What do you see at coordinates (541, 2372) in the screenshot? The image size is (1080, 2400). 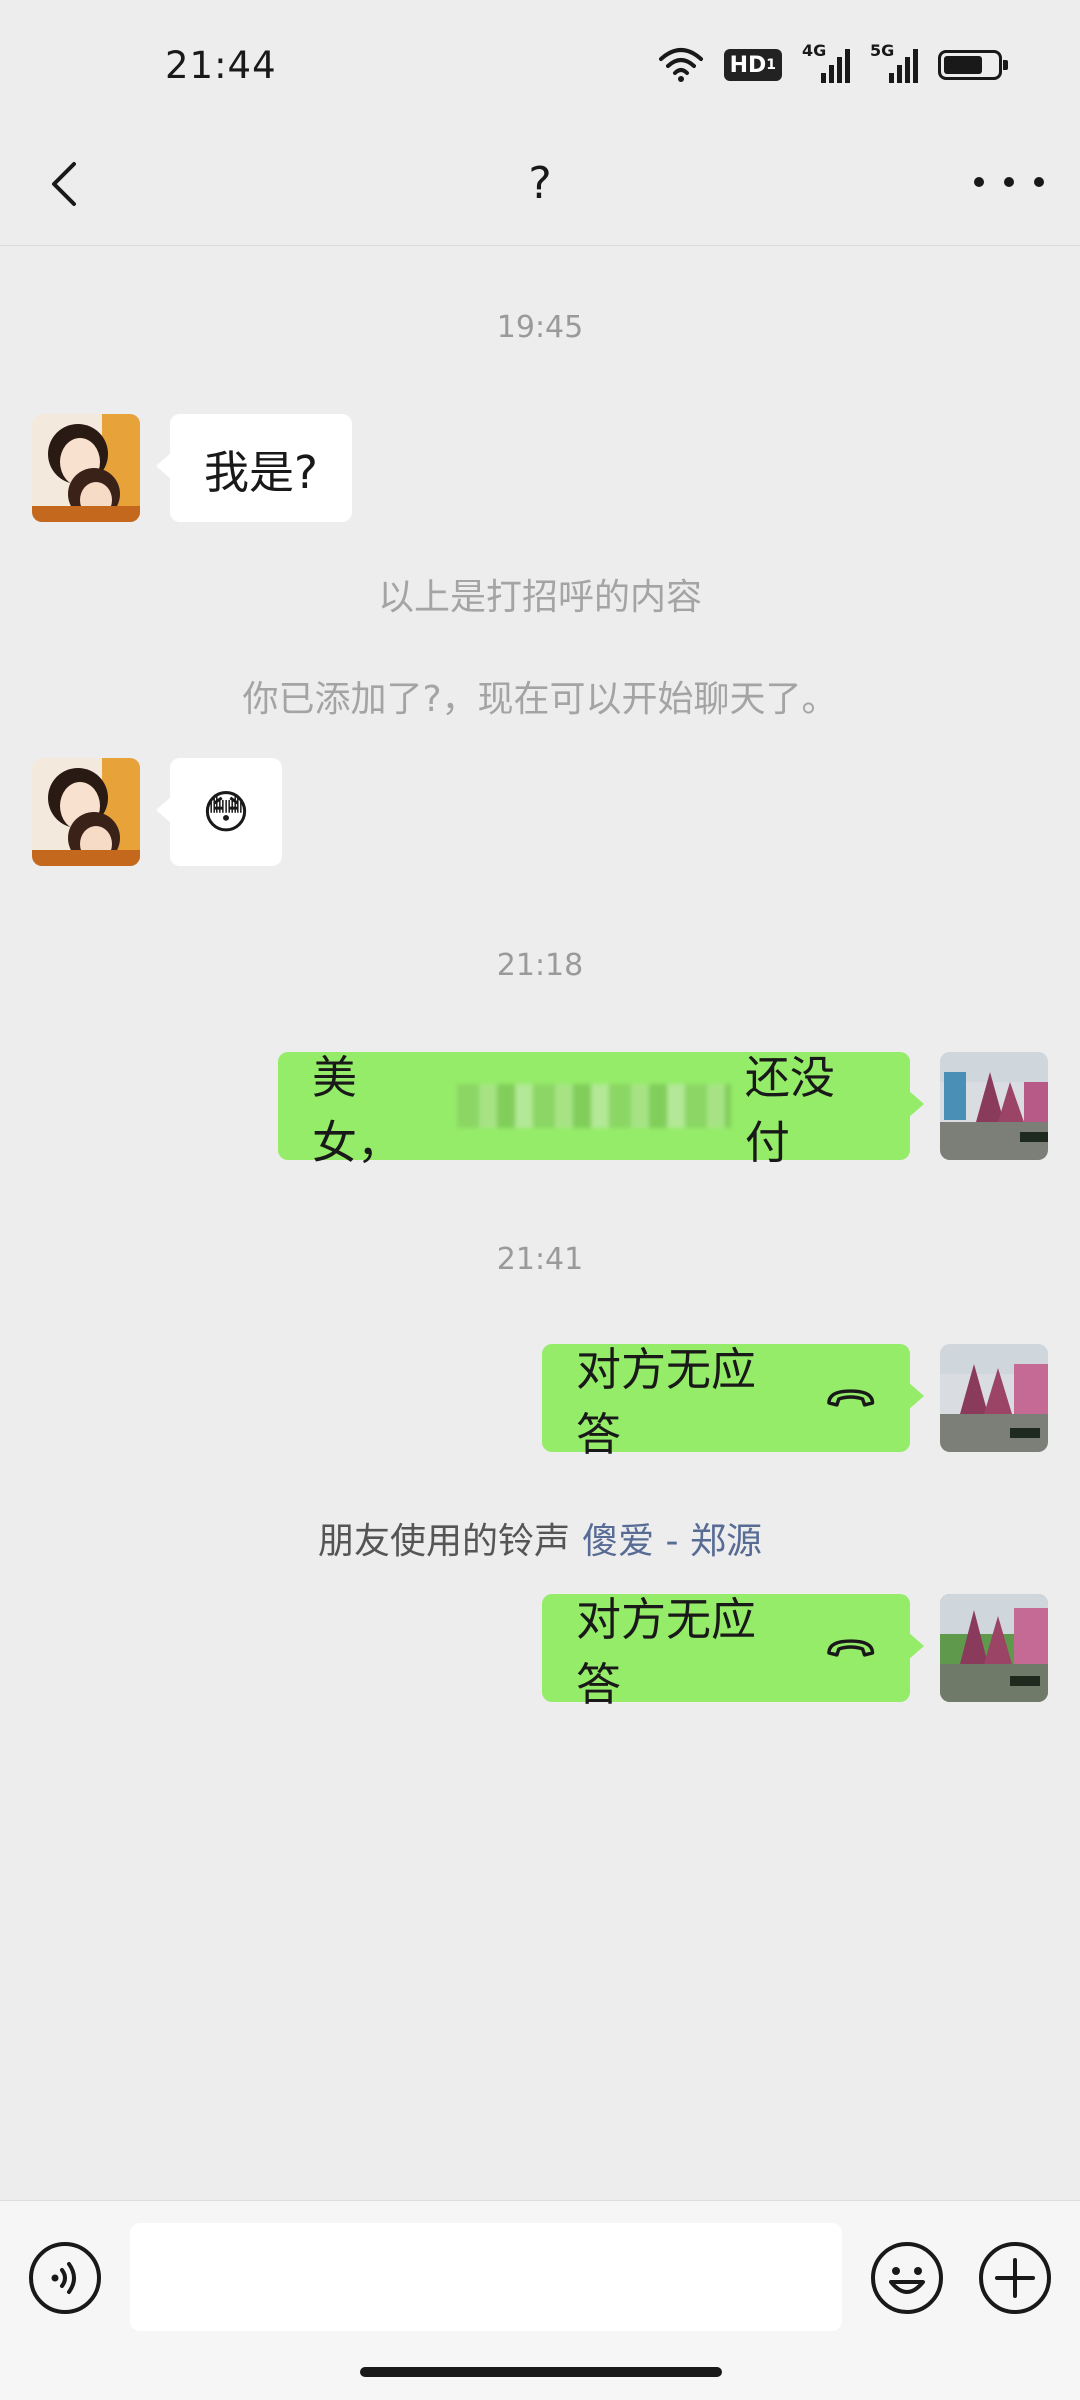 I see `home-indicator` at bounding box center [541, 2372].